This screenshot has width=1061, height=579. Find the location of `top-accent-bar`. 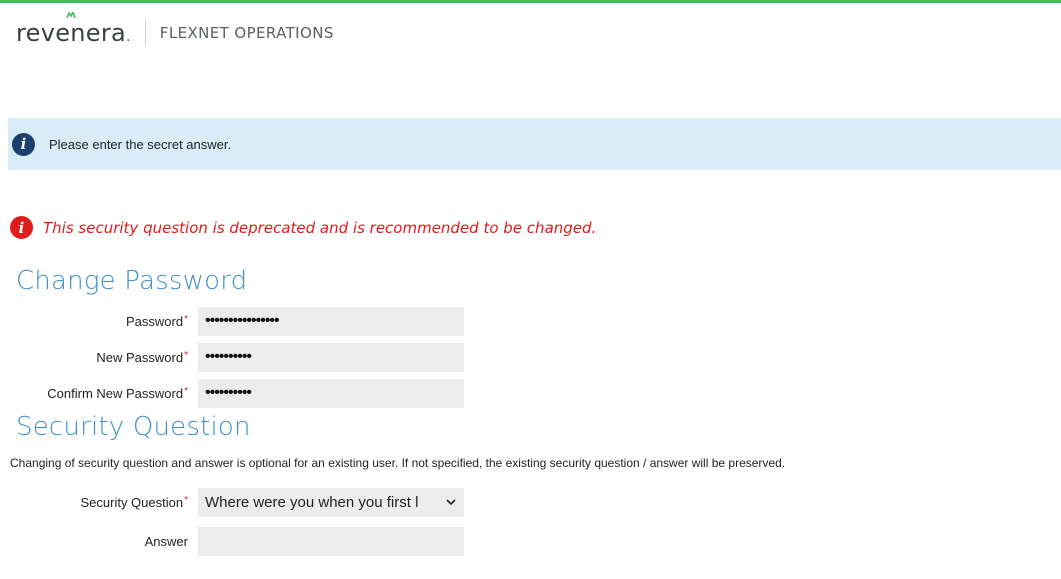

top-accent-bar is located at coordinates (530, 1).